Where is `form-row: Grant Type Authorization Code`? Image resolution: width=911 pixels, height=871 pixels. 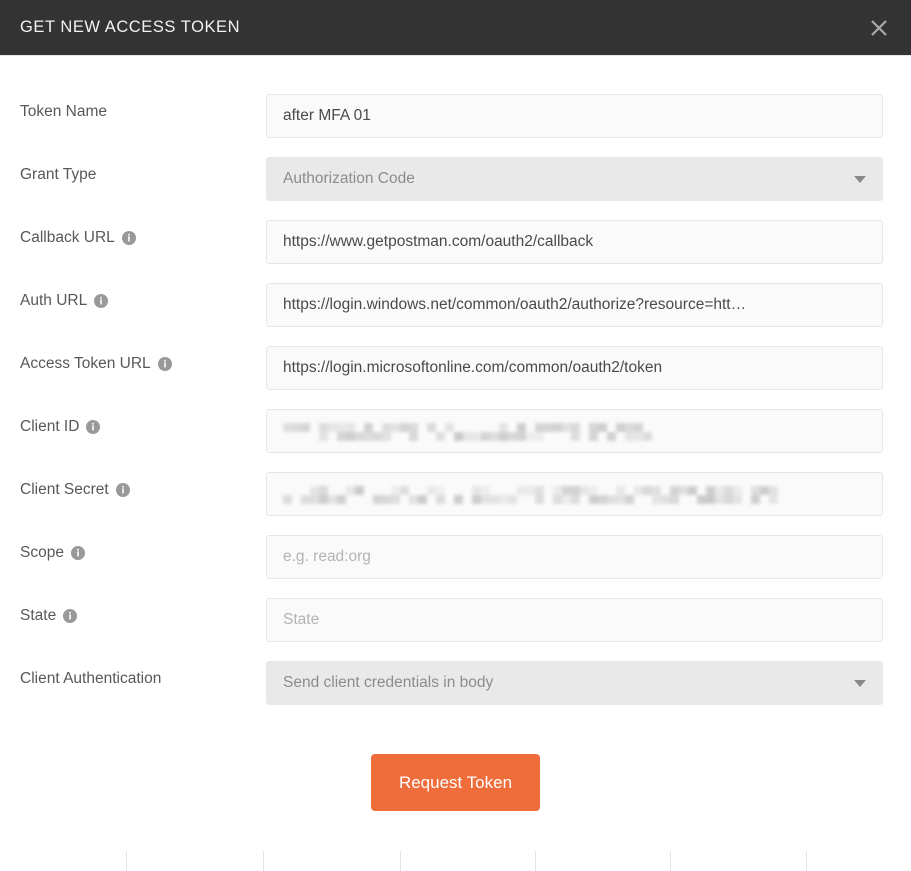 form-row: Grant Type Authorization Code is located at coordinates (455, 188).